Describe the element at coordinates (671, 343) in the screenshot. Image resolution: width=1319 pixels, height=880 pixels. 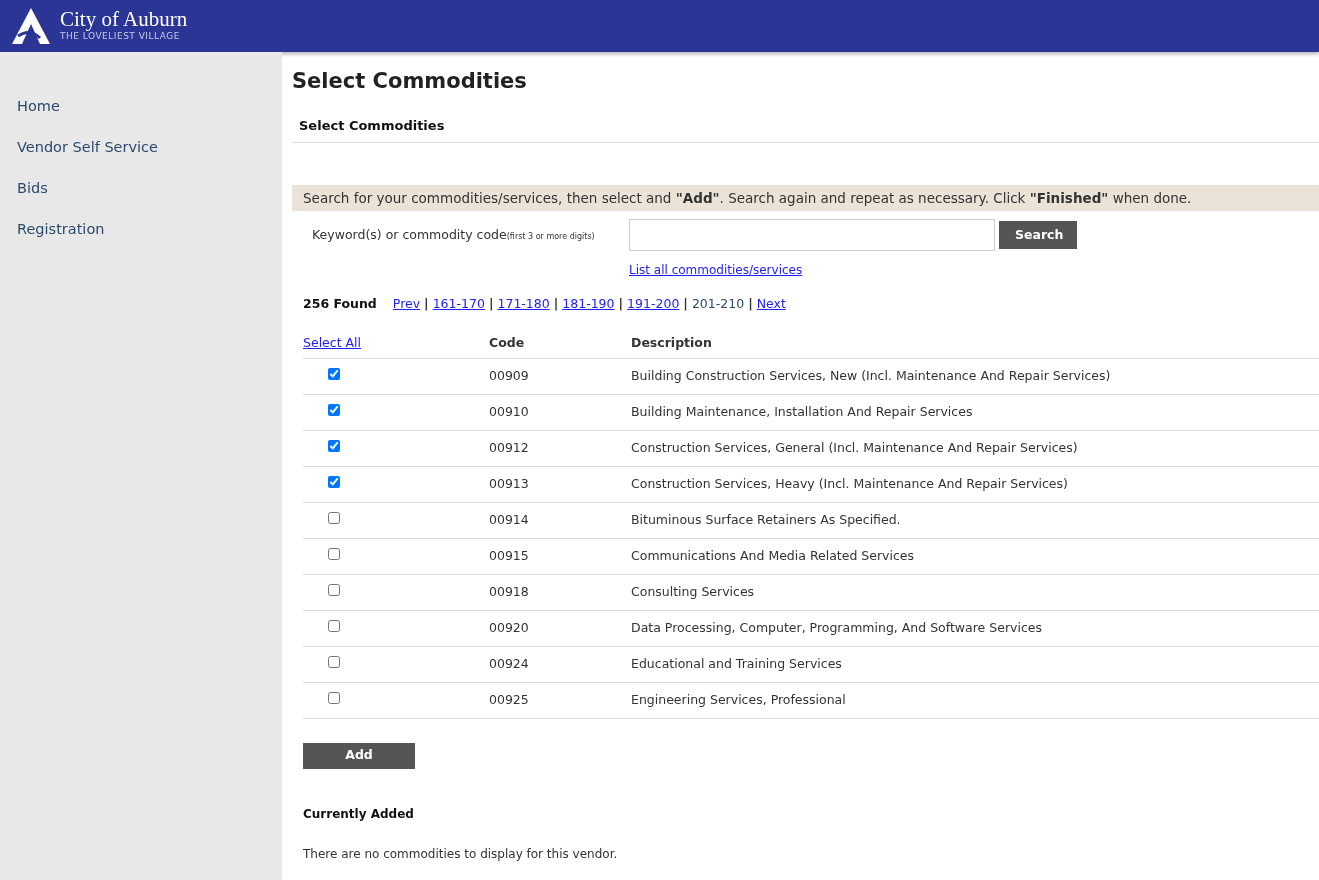
I see `column-header: Description` at that location.